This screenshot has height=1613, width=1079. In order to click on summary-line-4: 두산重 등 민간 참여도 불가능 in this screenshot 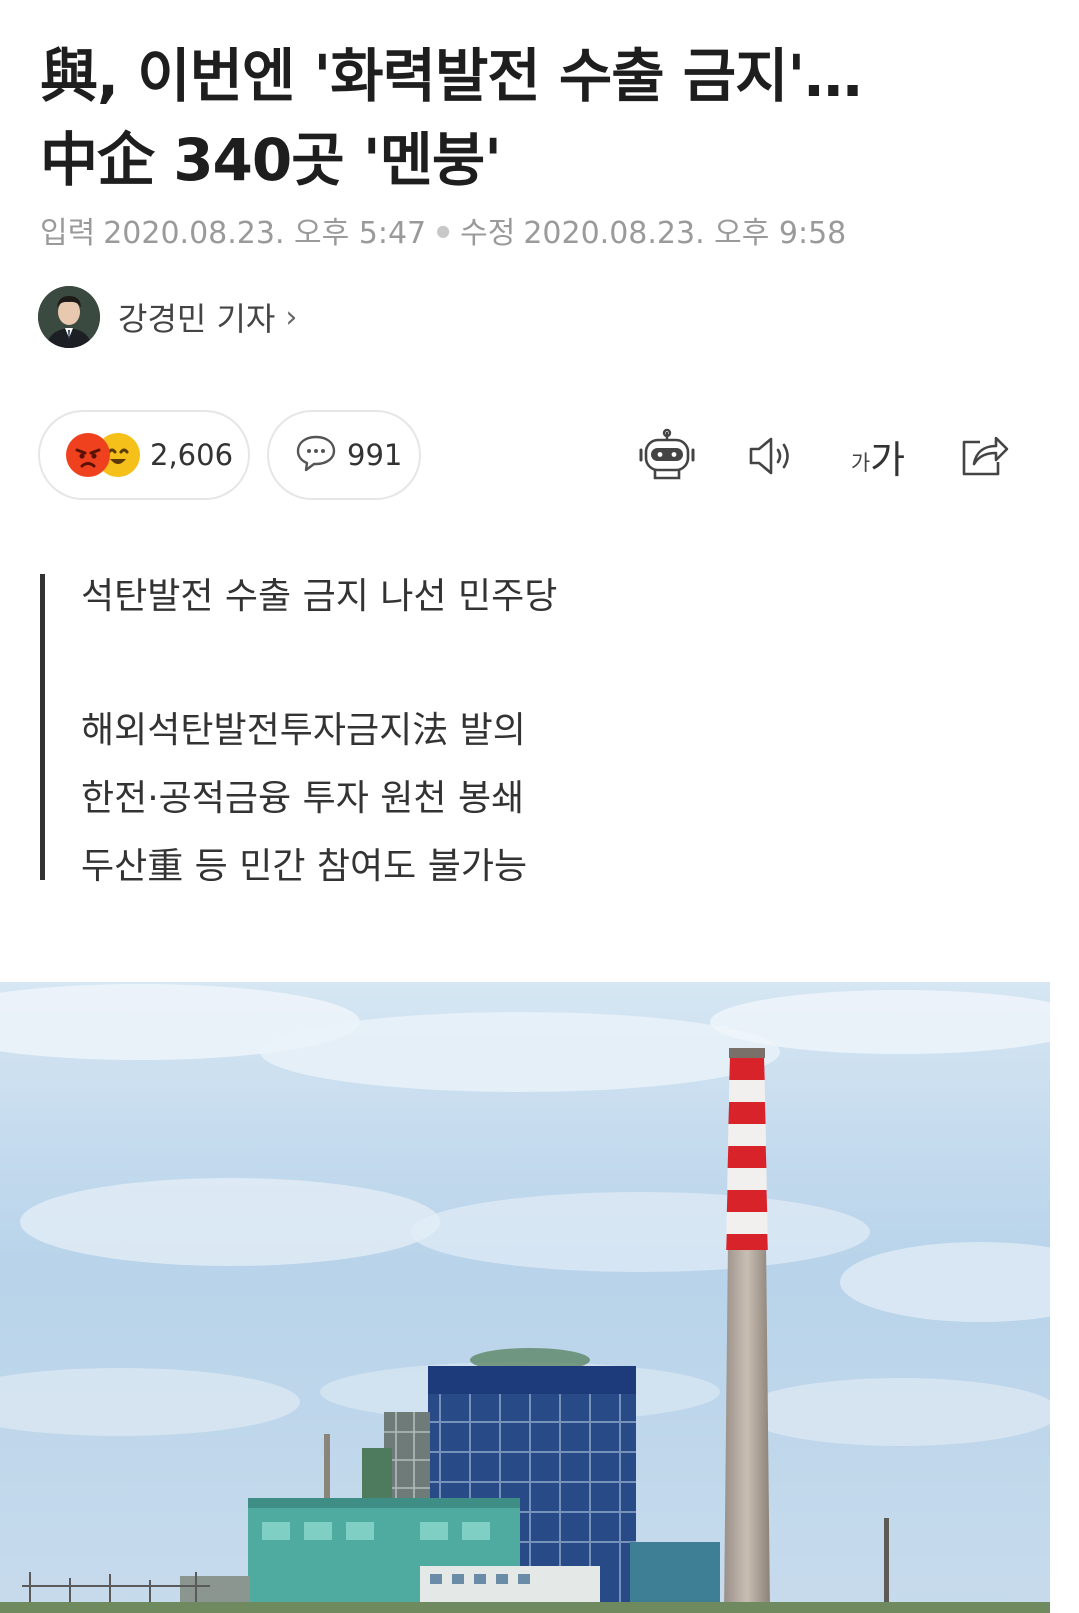, I will do `click(304, 866)`.